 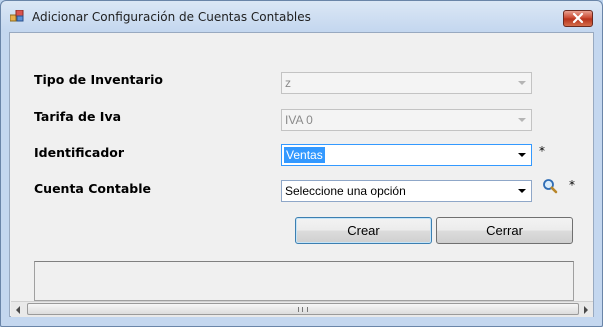 I want to click on close-button: Cerrar, so click(x=504, y=230).